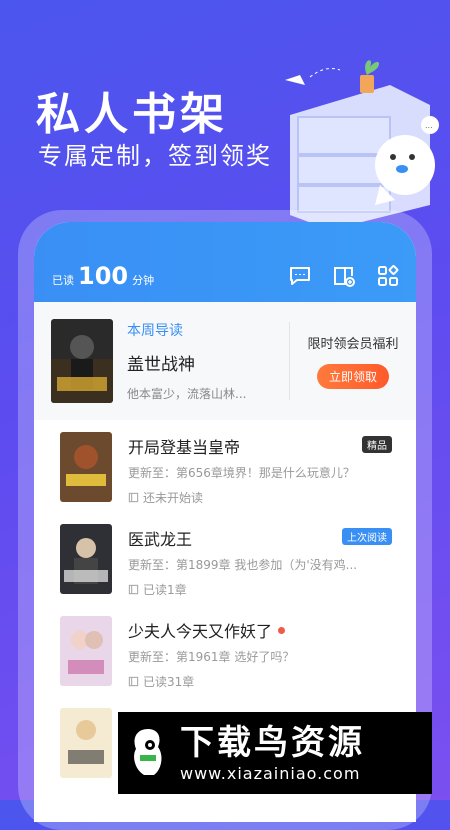  Describe the element at coordinates (272, 742) in the screenshot. I see `watermark-title: 下载鸟资源` at that location.